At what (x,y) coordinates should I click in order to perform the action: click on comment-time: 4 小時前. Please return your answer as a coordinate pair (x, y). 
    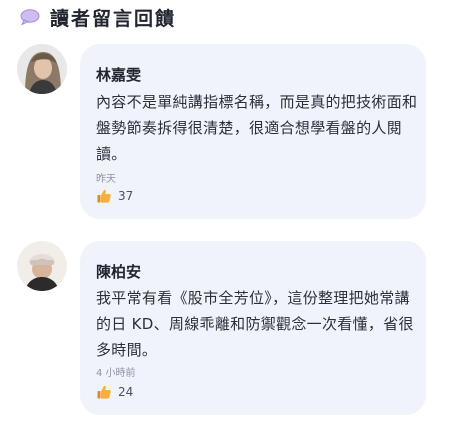
    Looking at the image, I should click on (116, 373).